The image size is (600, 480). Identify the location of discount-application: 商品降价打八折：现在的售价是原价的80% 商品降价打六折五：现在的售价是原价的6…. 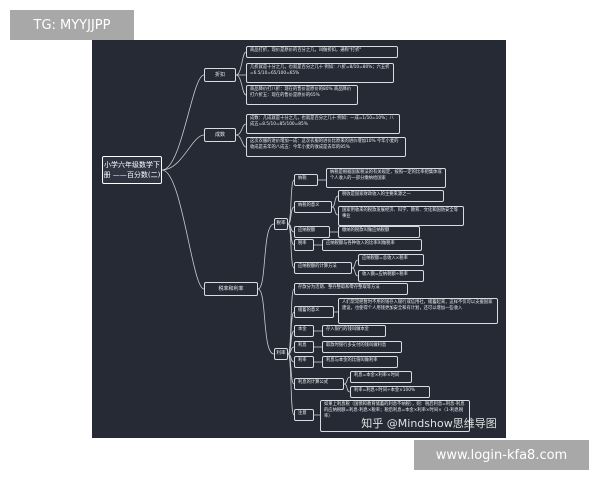
(302, 95).